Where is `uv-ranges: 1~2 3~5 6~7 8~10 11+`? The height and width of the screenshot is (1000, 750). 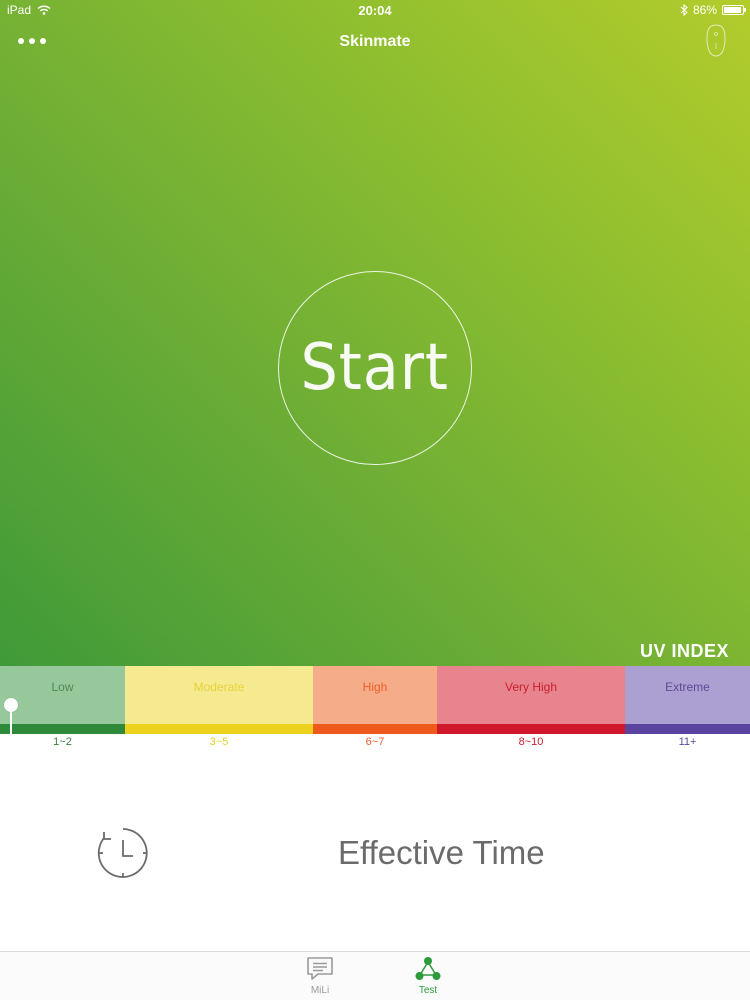
uv-ranges: 1~2 3~5 6~7 8~10 11+ is located at coordinates (375, 744).